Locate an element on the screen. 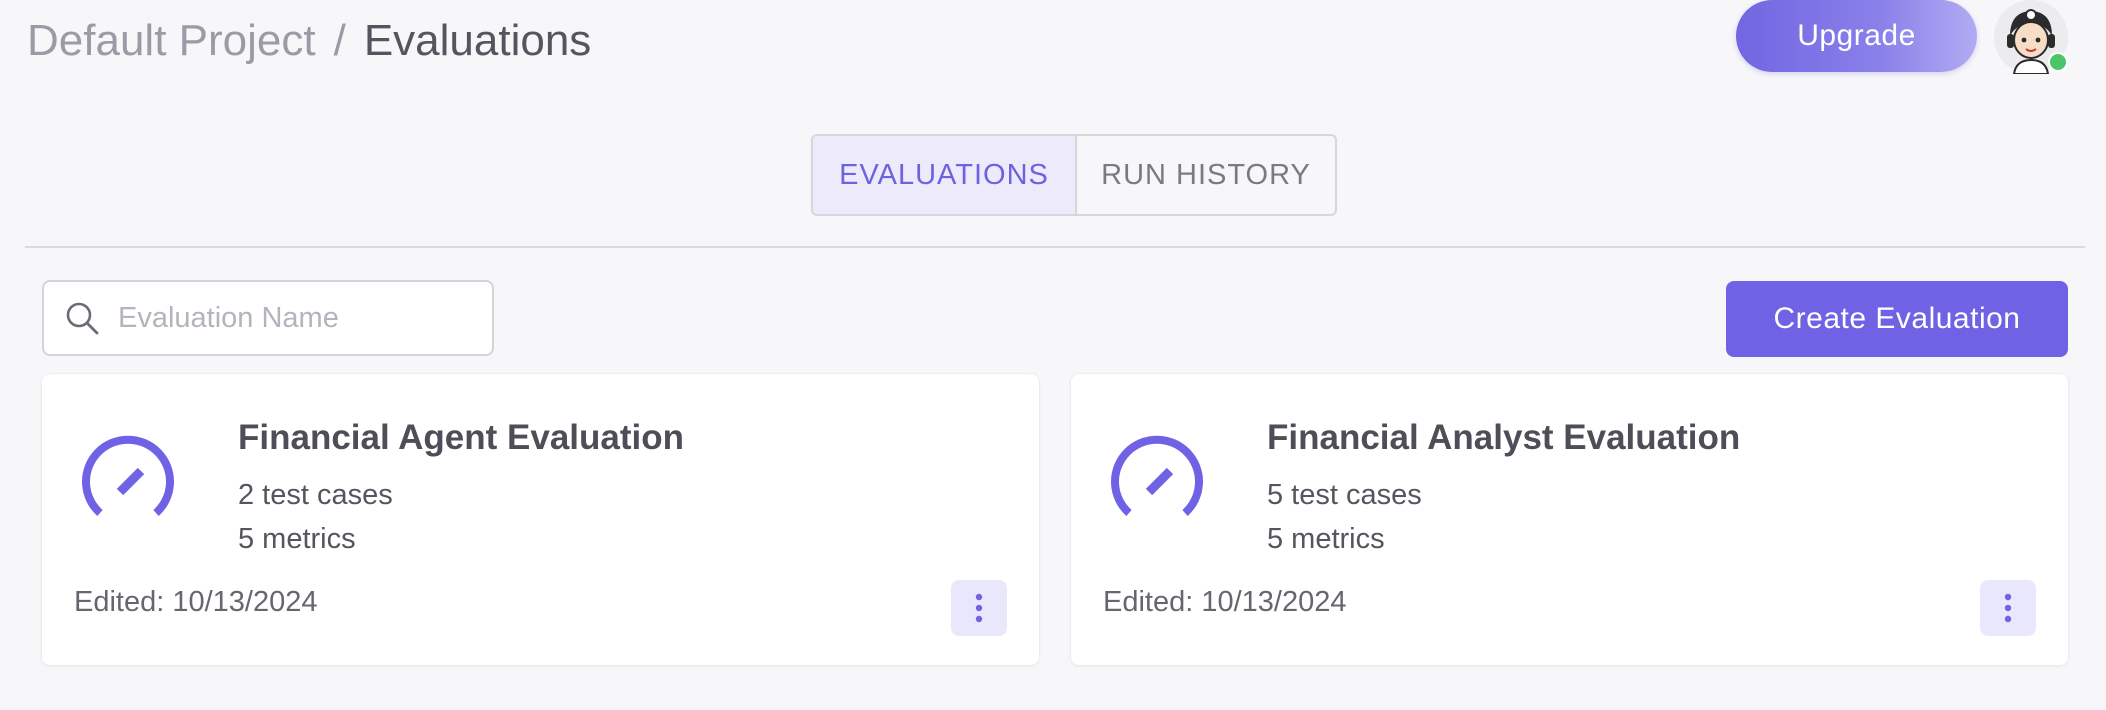  page-title: Evaluations is located at coordinates (477, 40).